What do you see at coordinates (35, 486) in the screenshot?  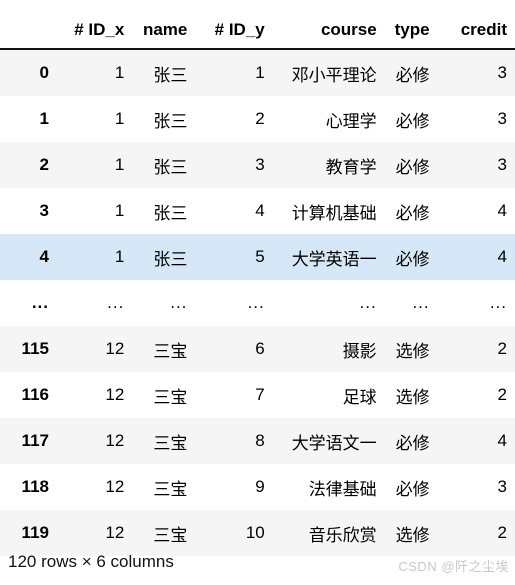 I see `row-index-cell: 118` at bounding box center [35, 486].